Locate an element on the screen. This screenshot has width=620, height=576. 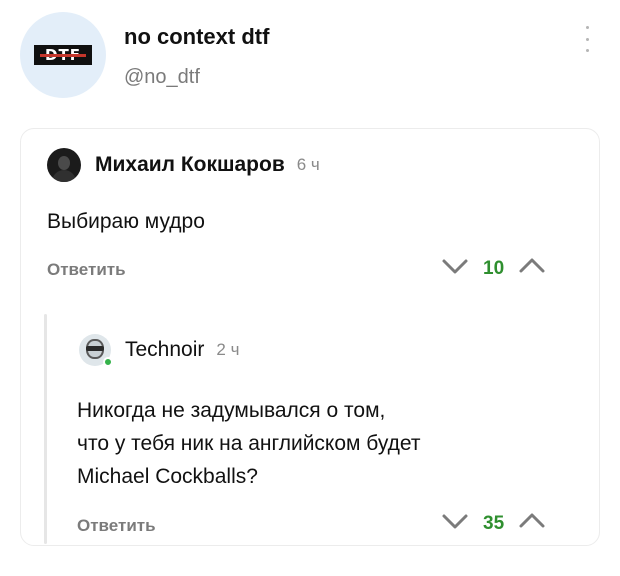
vote-controls: 10 is located at coordinates (493, 268).